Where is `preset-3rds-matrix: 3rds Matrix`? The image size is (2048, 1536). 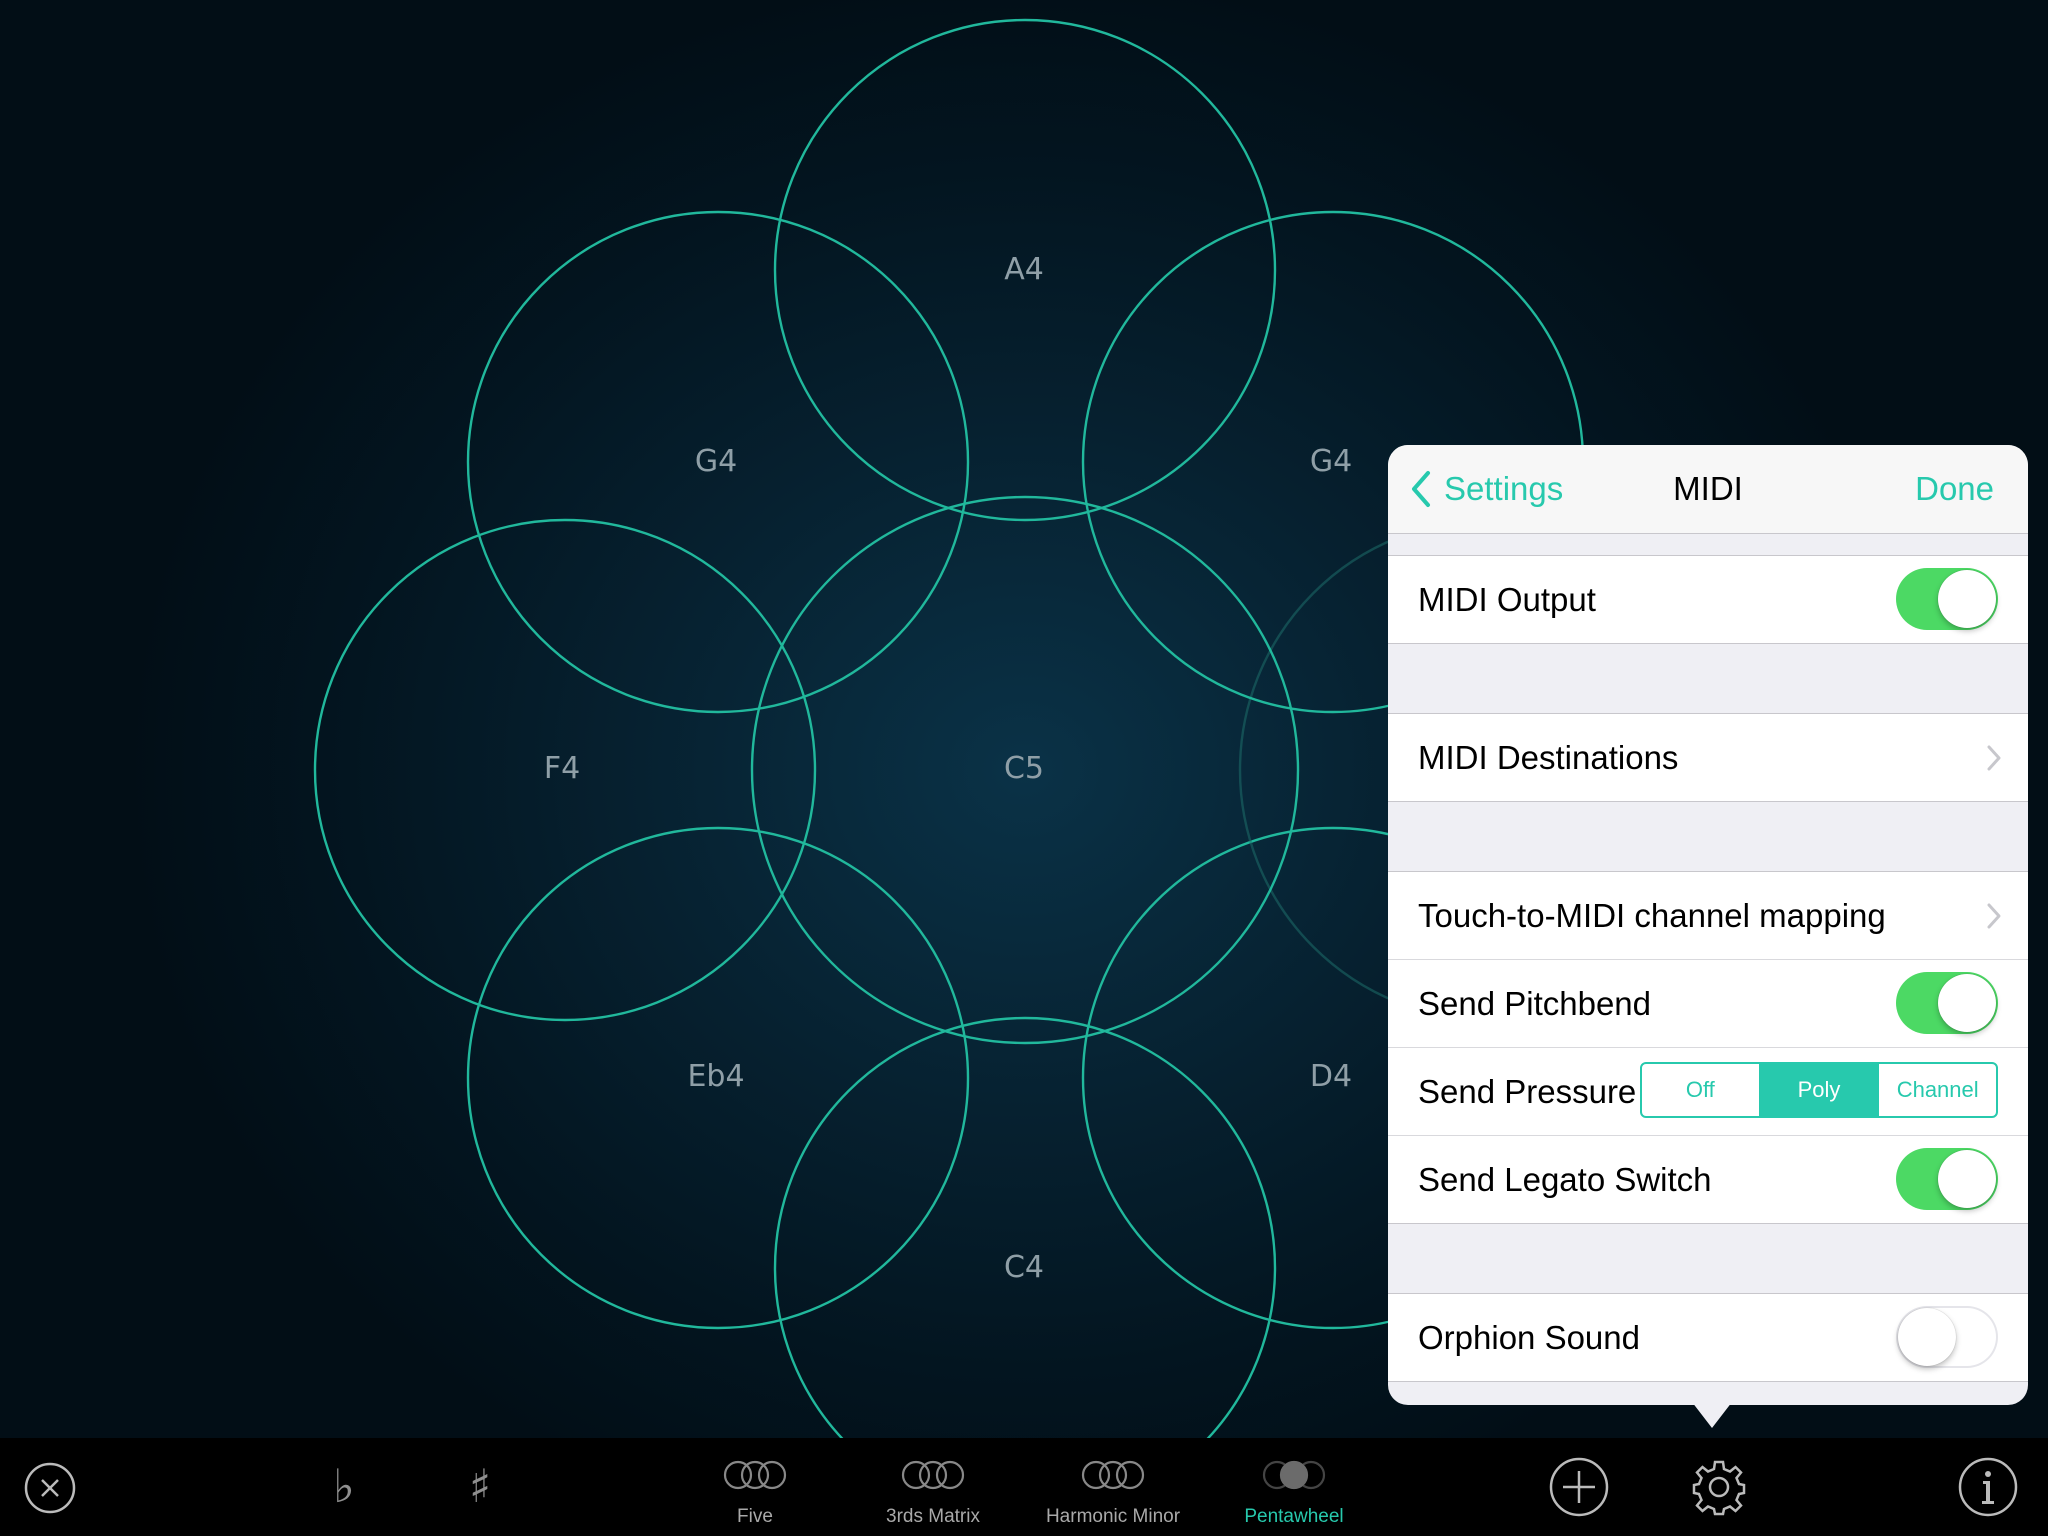 preset-3rds-matrix: 3rds Matrix is located at coordinates (933, 1487).